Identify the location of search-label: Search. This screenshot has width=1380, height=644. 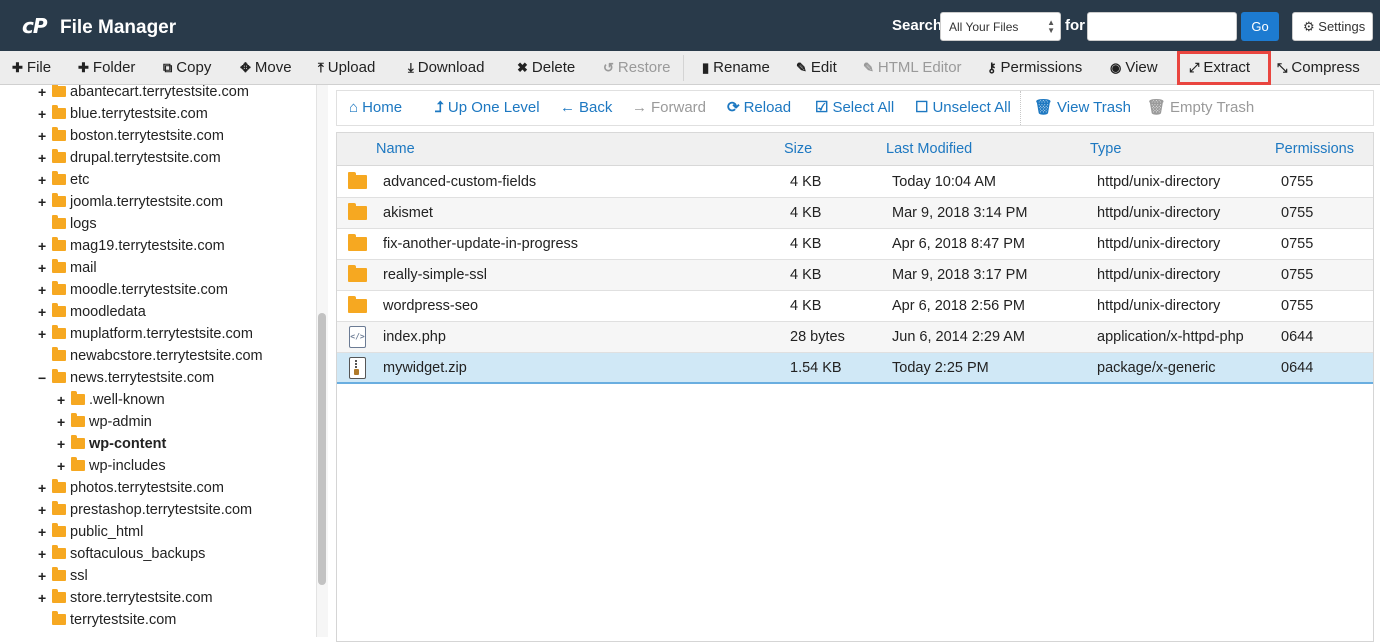
(917, 25).